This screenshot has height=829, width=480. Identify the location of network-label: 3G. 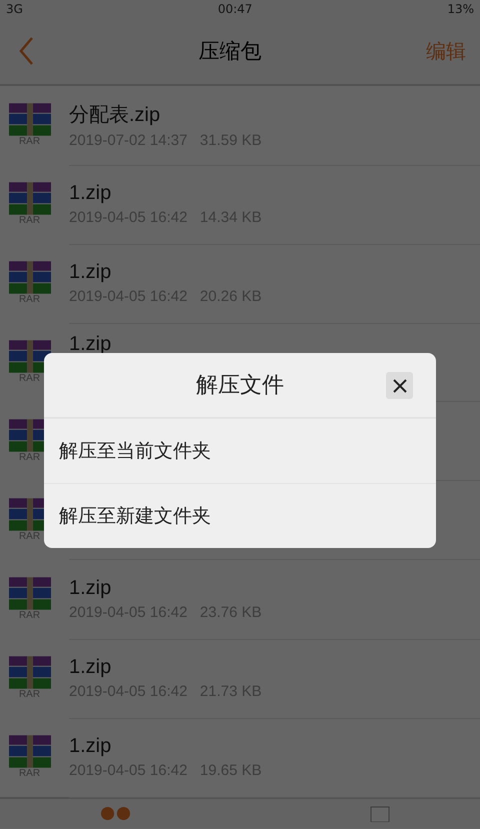
(14, 9).